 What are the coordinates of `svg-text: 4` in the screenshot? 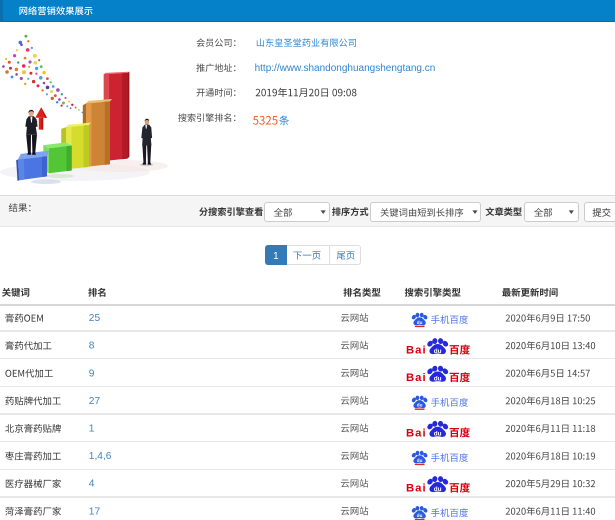 It's located at (92, 484).